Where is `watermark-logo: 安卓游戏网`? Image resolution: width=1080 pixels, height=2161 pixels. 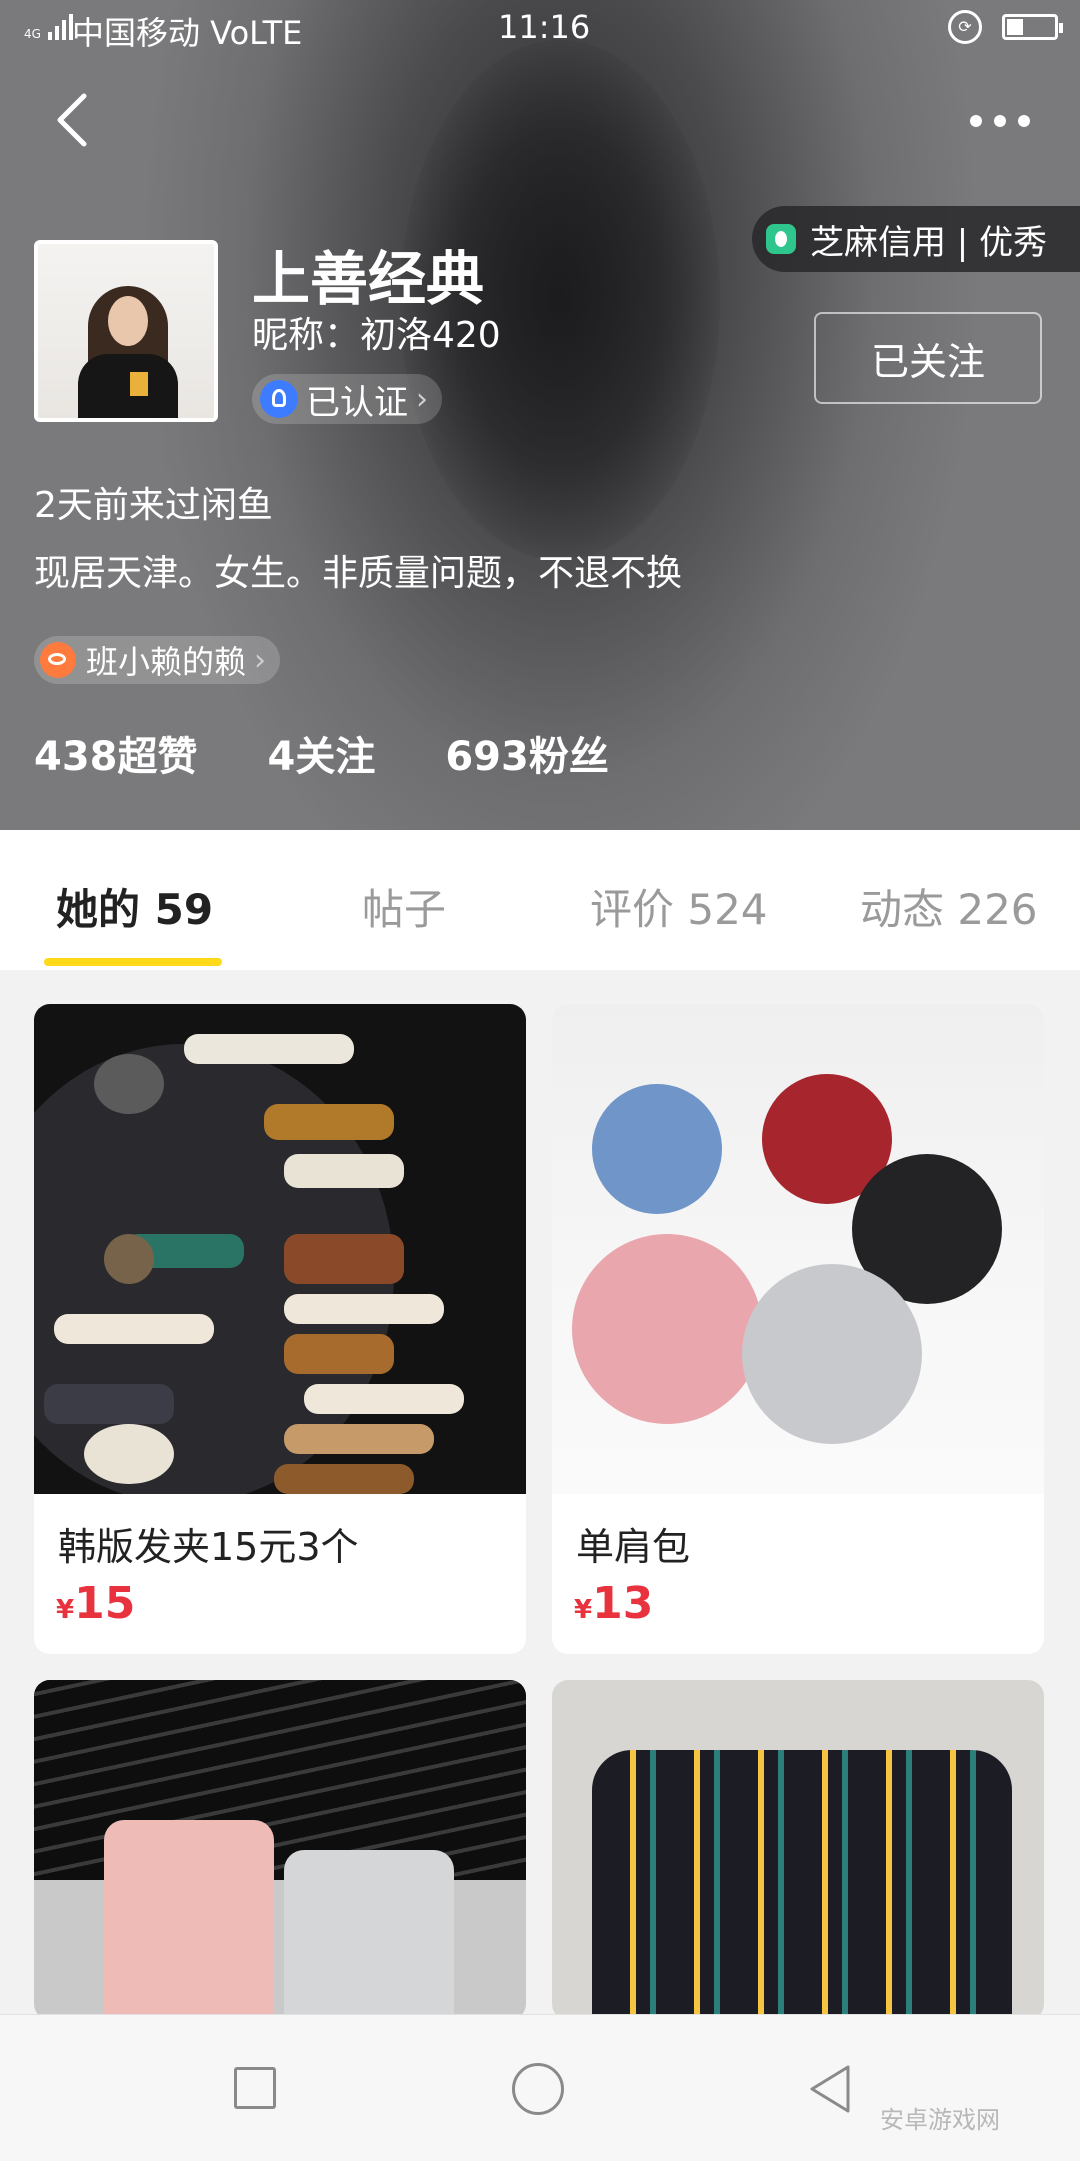 watermark-logo: 安卓游戏网 is located at coordinates (940, 2120).